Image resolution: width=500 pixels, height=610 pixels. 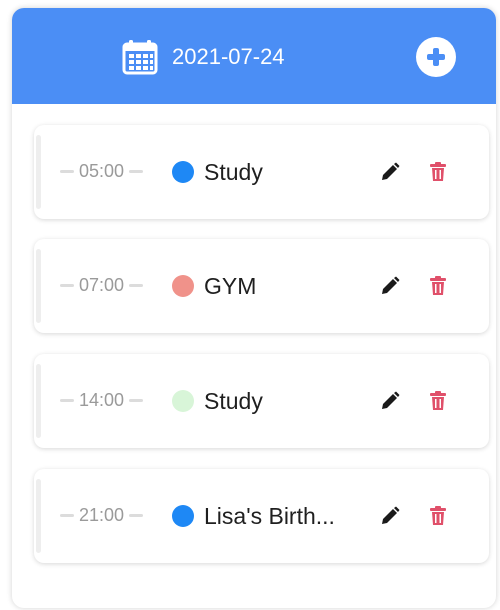 I want to click on event-time: 14:00, so click(x=102, y=400).